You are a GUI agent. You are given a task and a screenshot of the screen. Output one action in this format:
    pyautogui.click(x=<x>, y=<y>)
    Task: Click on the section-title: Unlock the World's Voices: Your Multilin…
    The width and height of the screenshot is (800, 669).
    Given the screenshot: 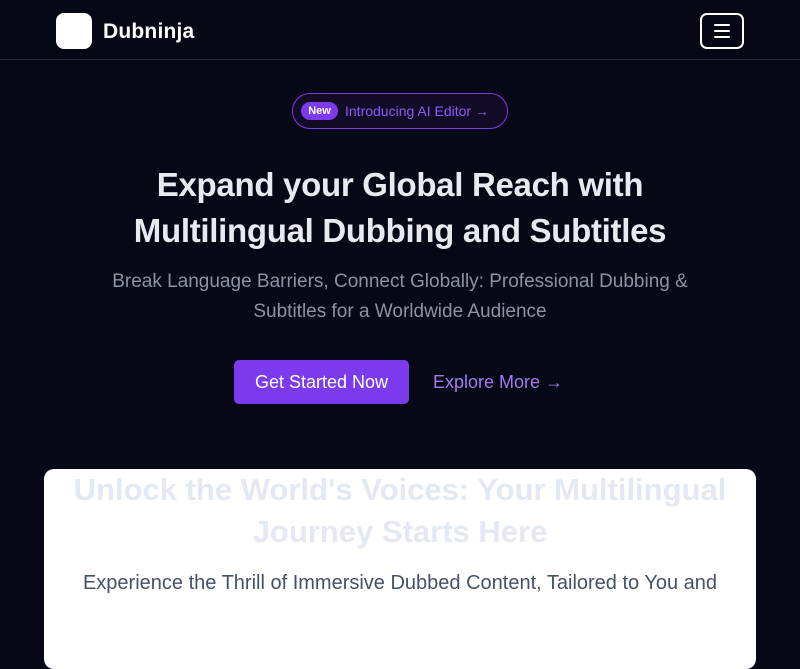 What is the action you would take?
    pyautogui.click(x=400, y=511)
    